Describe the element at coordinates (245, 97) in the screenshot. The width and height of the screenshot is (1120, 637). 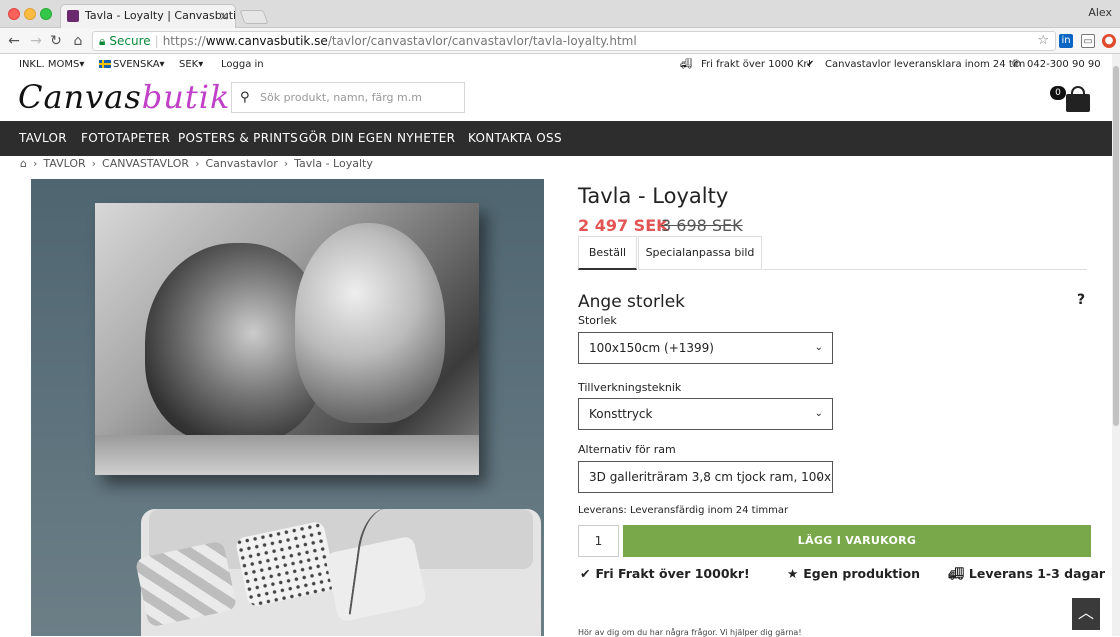
I see `search-icon: ⚲` at that location.